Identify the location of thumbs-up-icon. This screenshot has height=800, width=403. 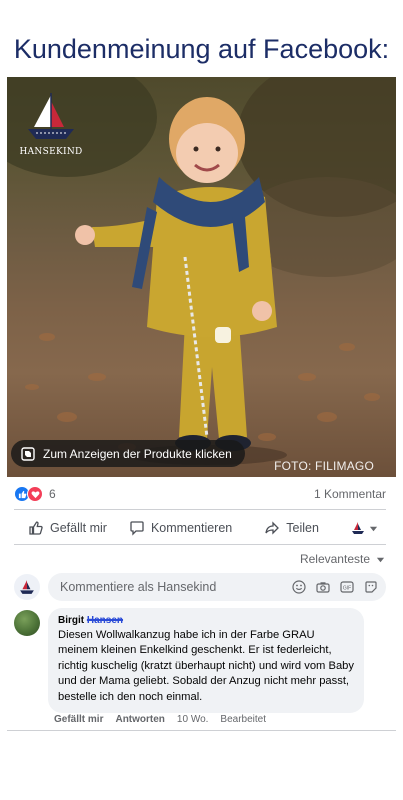
(36, 528).